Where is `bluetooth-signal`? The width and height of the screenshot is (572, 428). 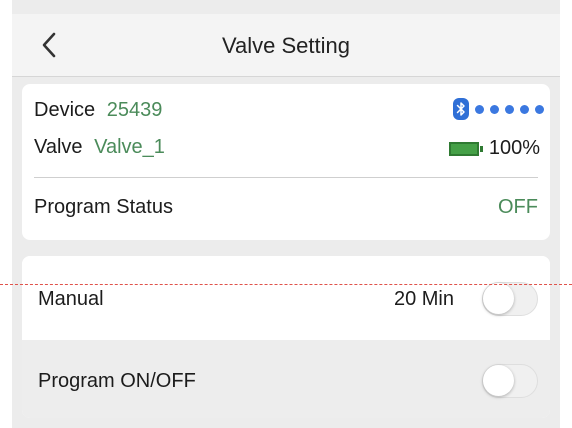
bluetooth-signal is located at coordinates (498, 109).